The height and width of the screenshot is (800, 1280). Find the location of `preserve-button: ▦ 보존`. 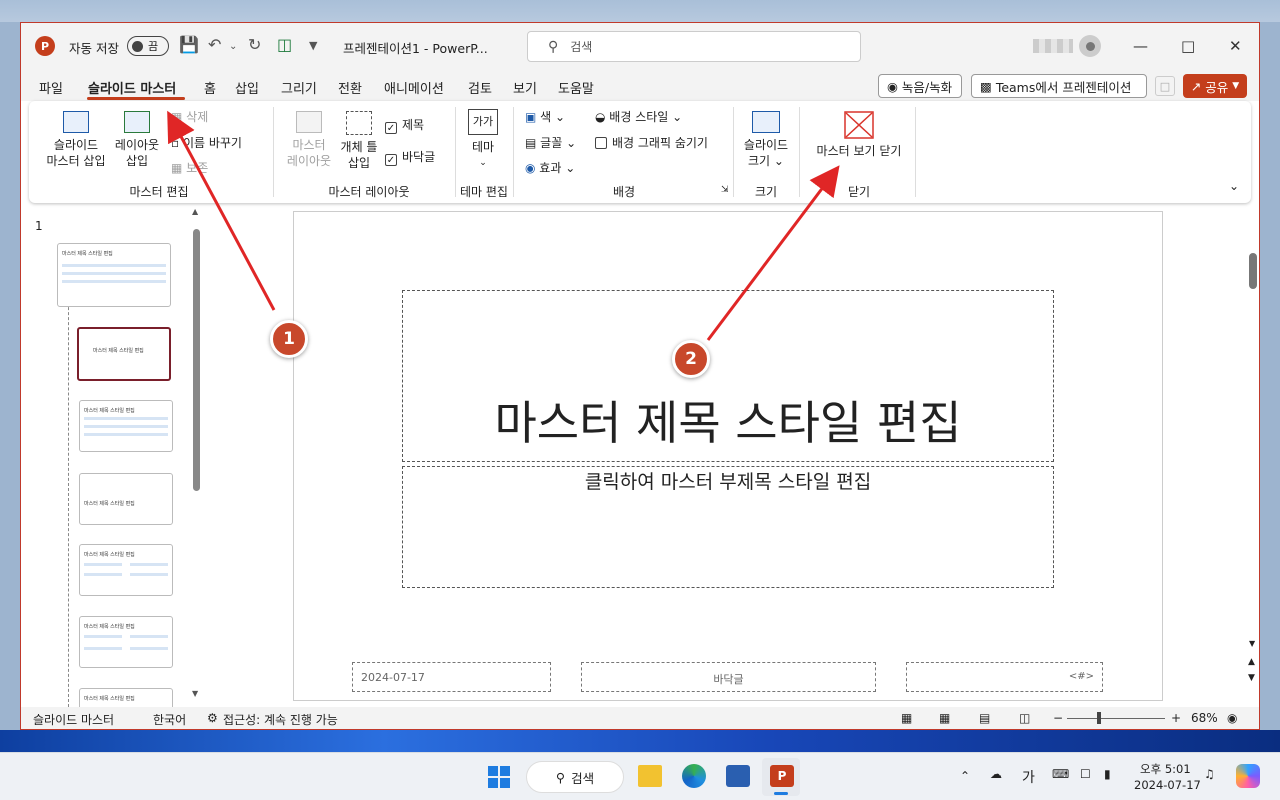

preserve-button: ▦ 보존 is located at coordinates (189, 168).